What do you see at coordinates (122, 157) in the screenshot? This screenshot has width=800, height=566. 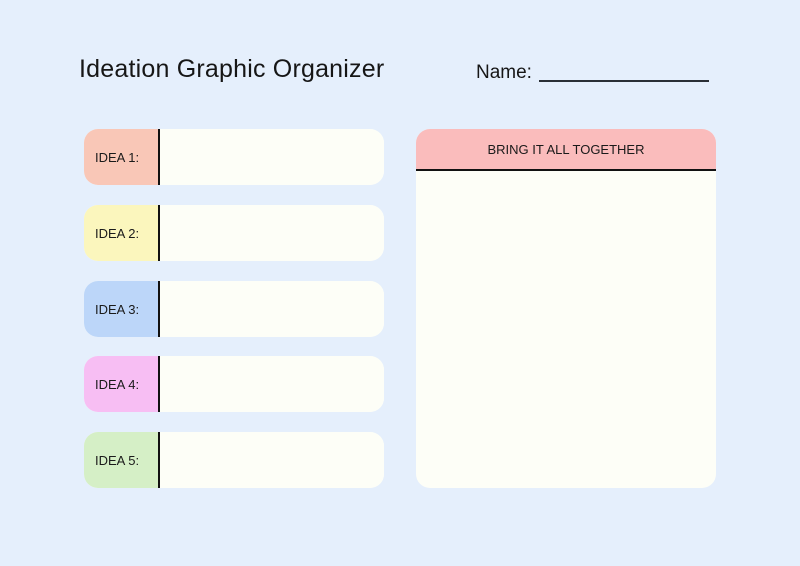 I see `idea-label-1: IDEA 1:` at bounding box center [122, 157].